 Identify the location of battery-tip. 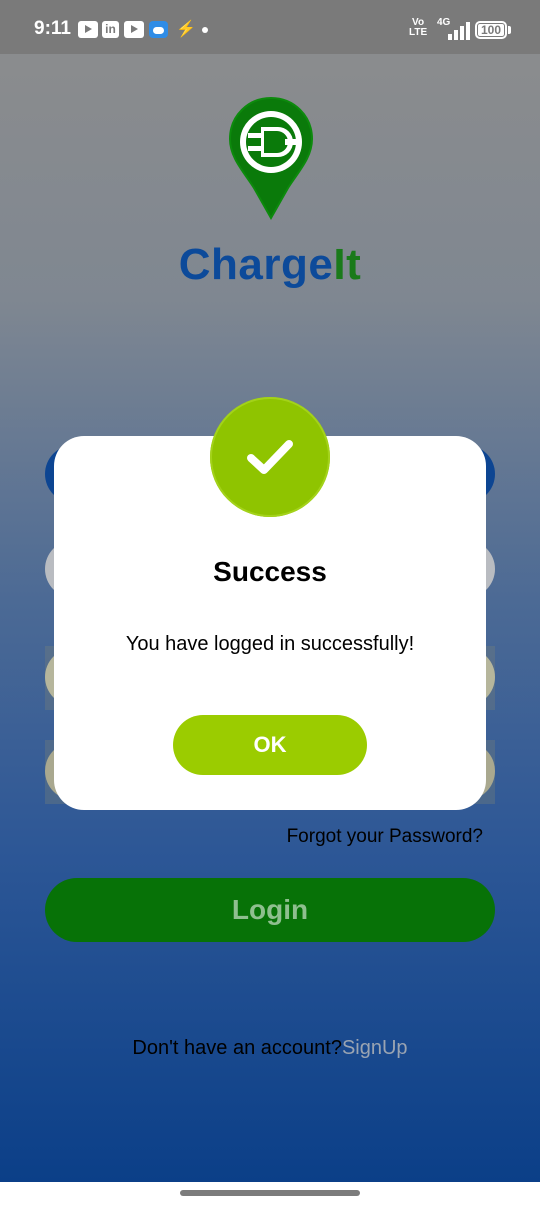
(509, 30).